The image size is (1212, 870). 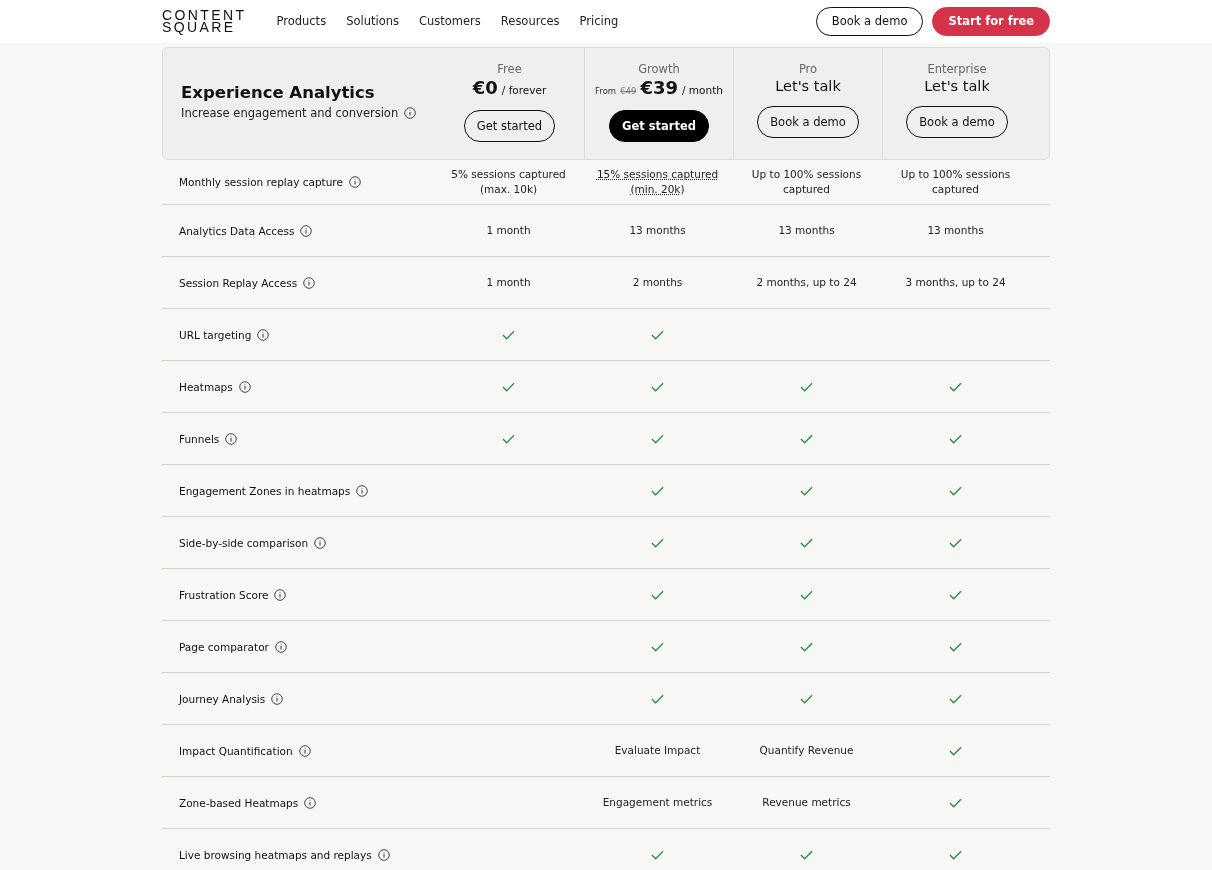 I want to click on feature-label: Journey Analysis, so click(x=222, y=698).